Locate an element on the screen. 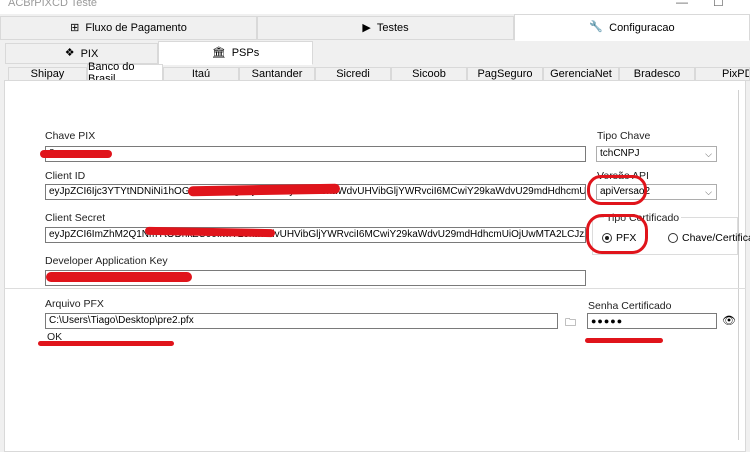 The height and width of the screenshot is (452, 750). folder-icon: 🗀 is located at coordinates (570, 323).